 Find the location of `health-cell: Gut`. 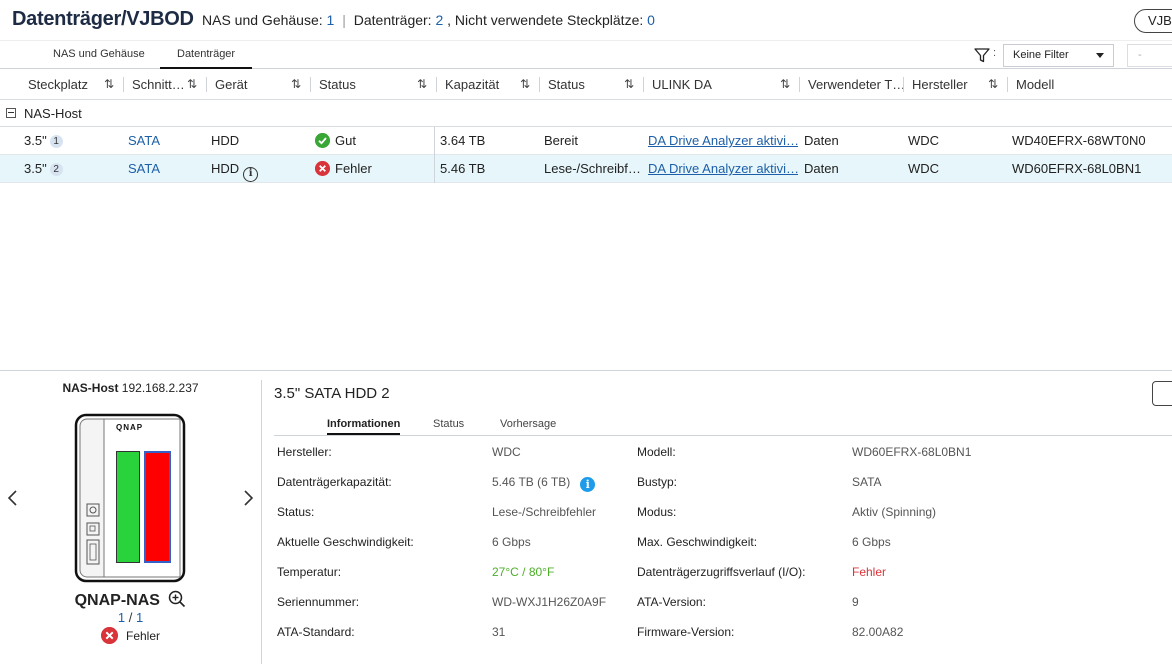

health-cell: Gut is located at coordinates (335, 141).